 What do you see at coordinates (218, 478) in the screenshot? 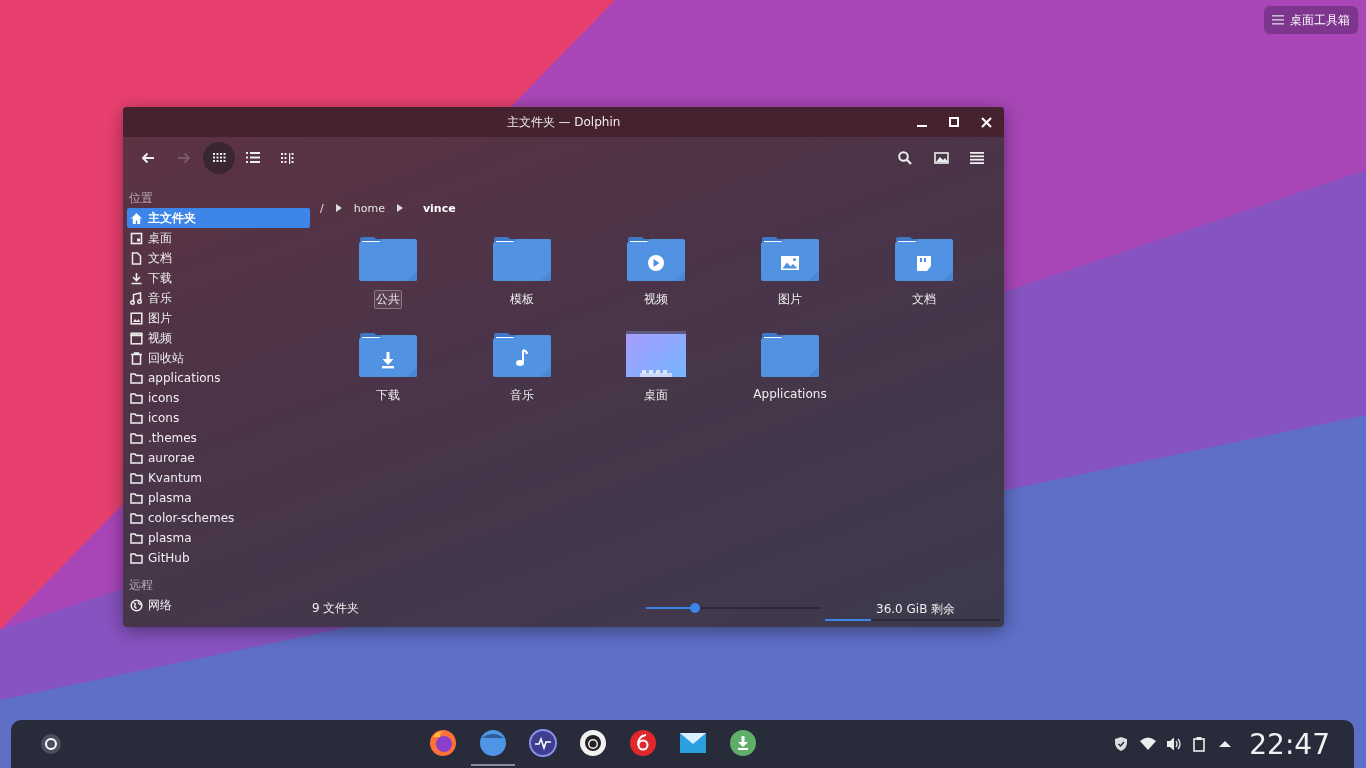
I see `sidebar-item: Kvantum` at bounding box center [218, 478].